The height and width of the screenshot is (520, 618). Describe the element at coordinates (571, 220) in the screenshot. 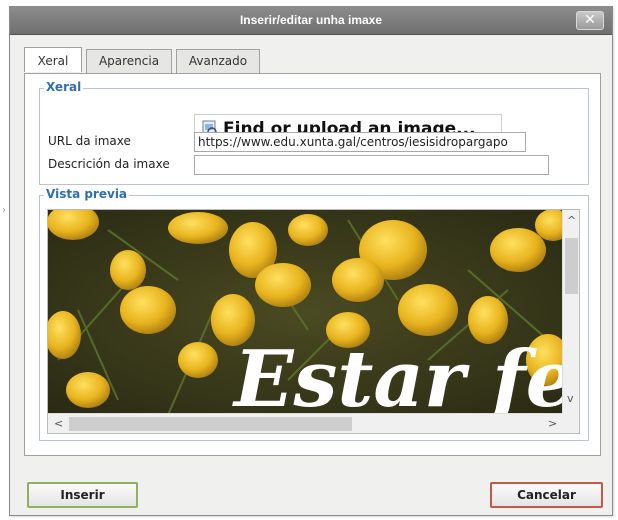

I see `scroll-up-icon: ^` at that location.